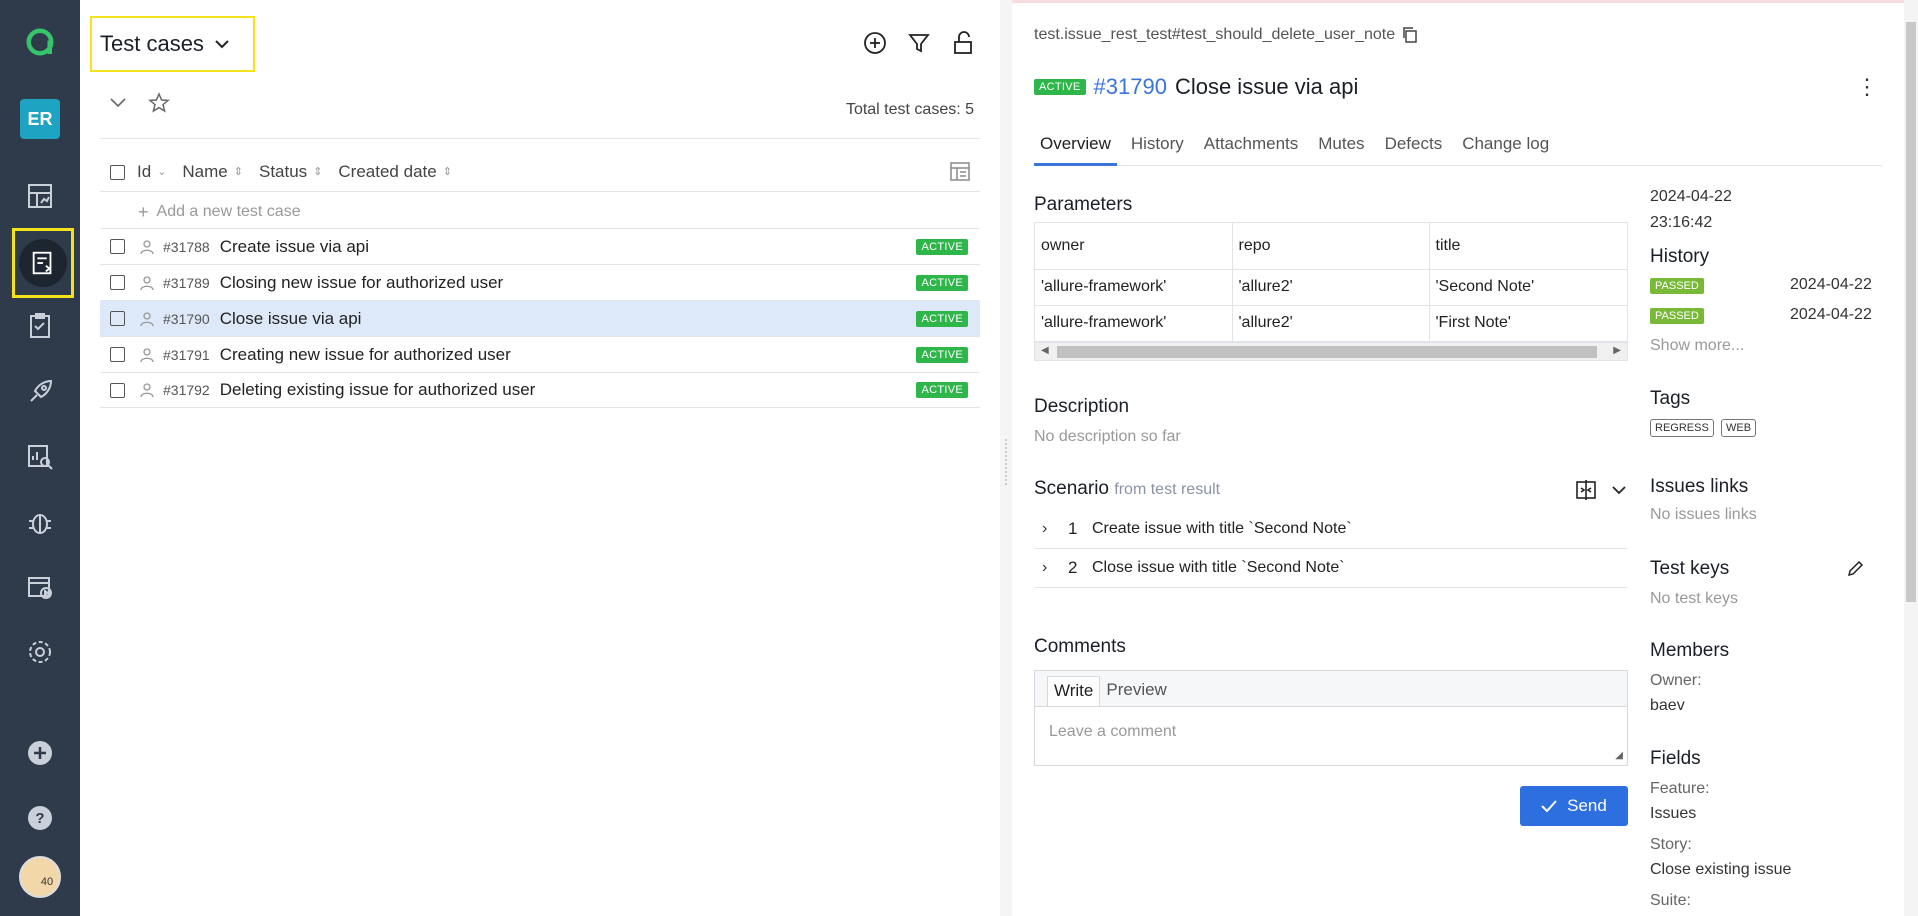  What do you see at coordinates (40, 119) in the screenshot?
I see `user-initials-badge: ER` at bounding box center [40, 119].